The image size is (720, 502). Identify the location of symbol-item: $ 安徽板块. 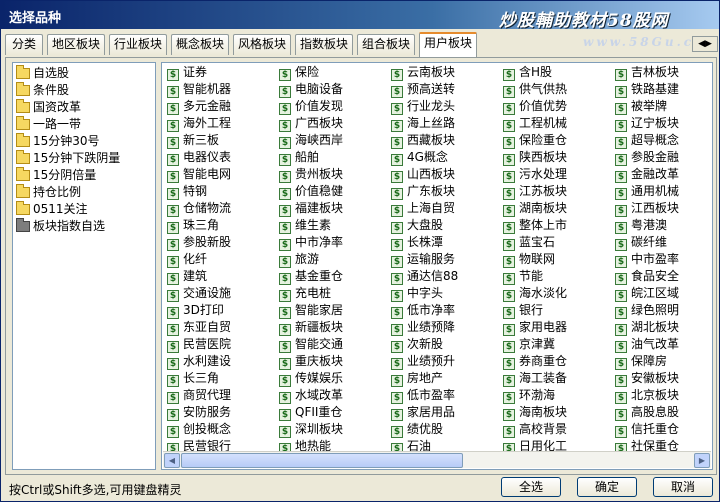
(647, 378).